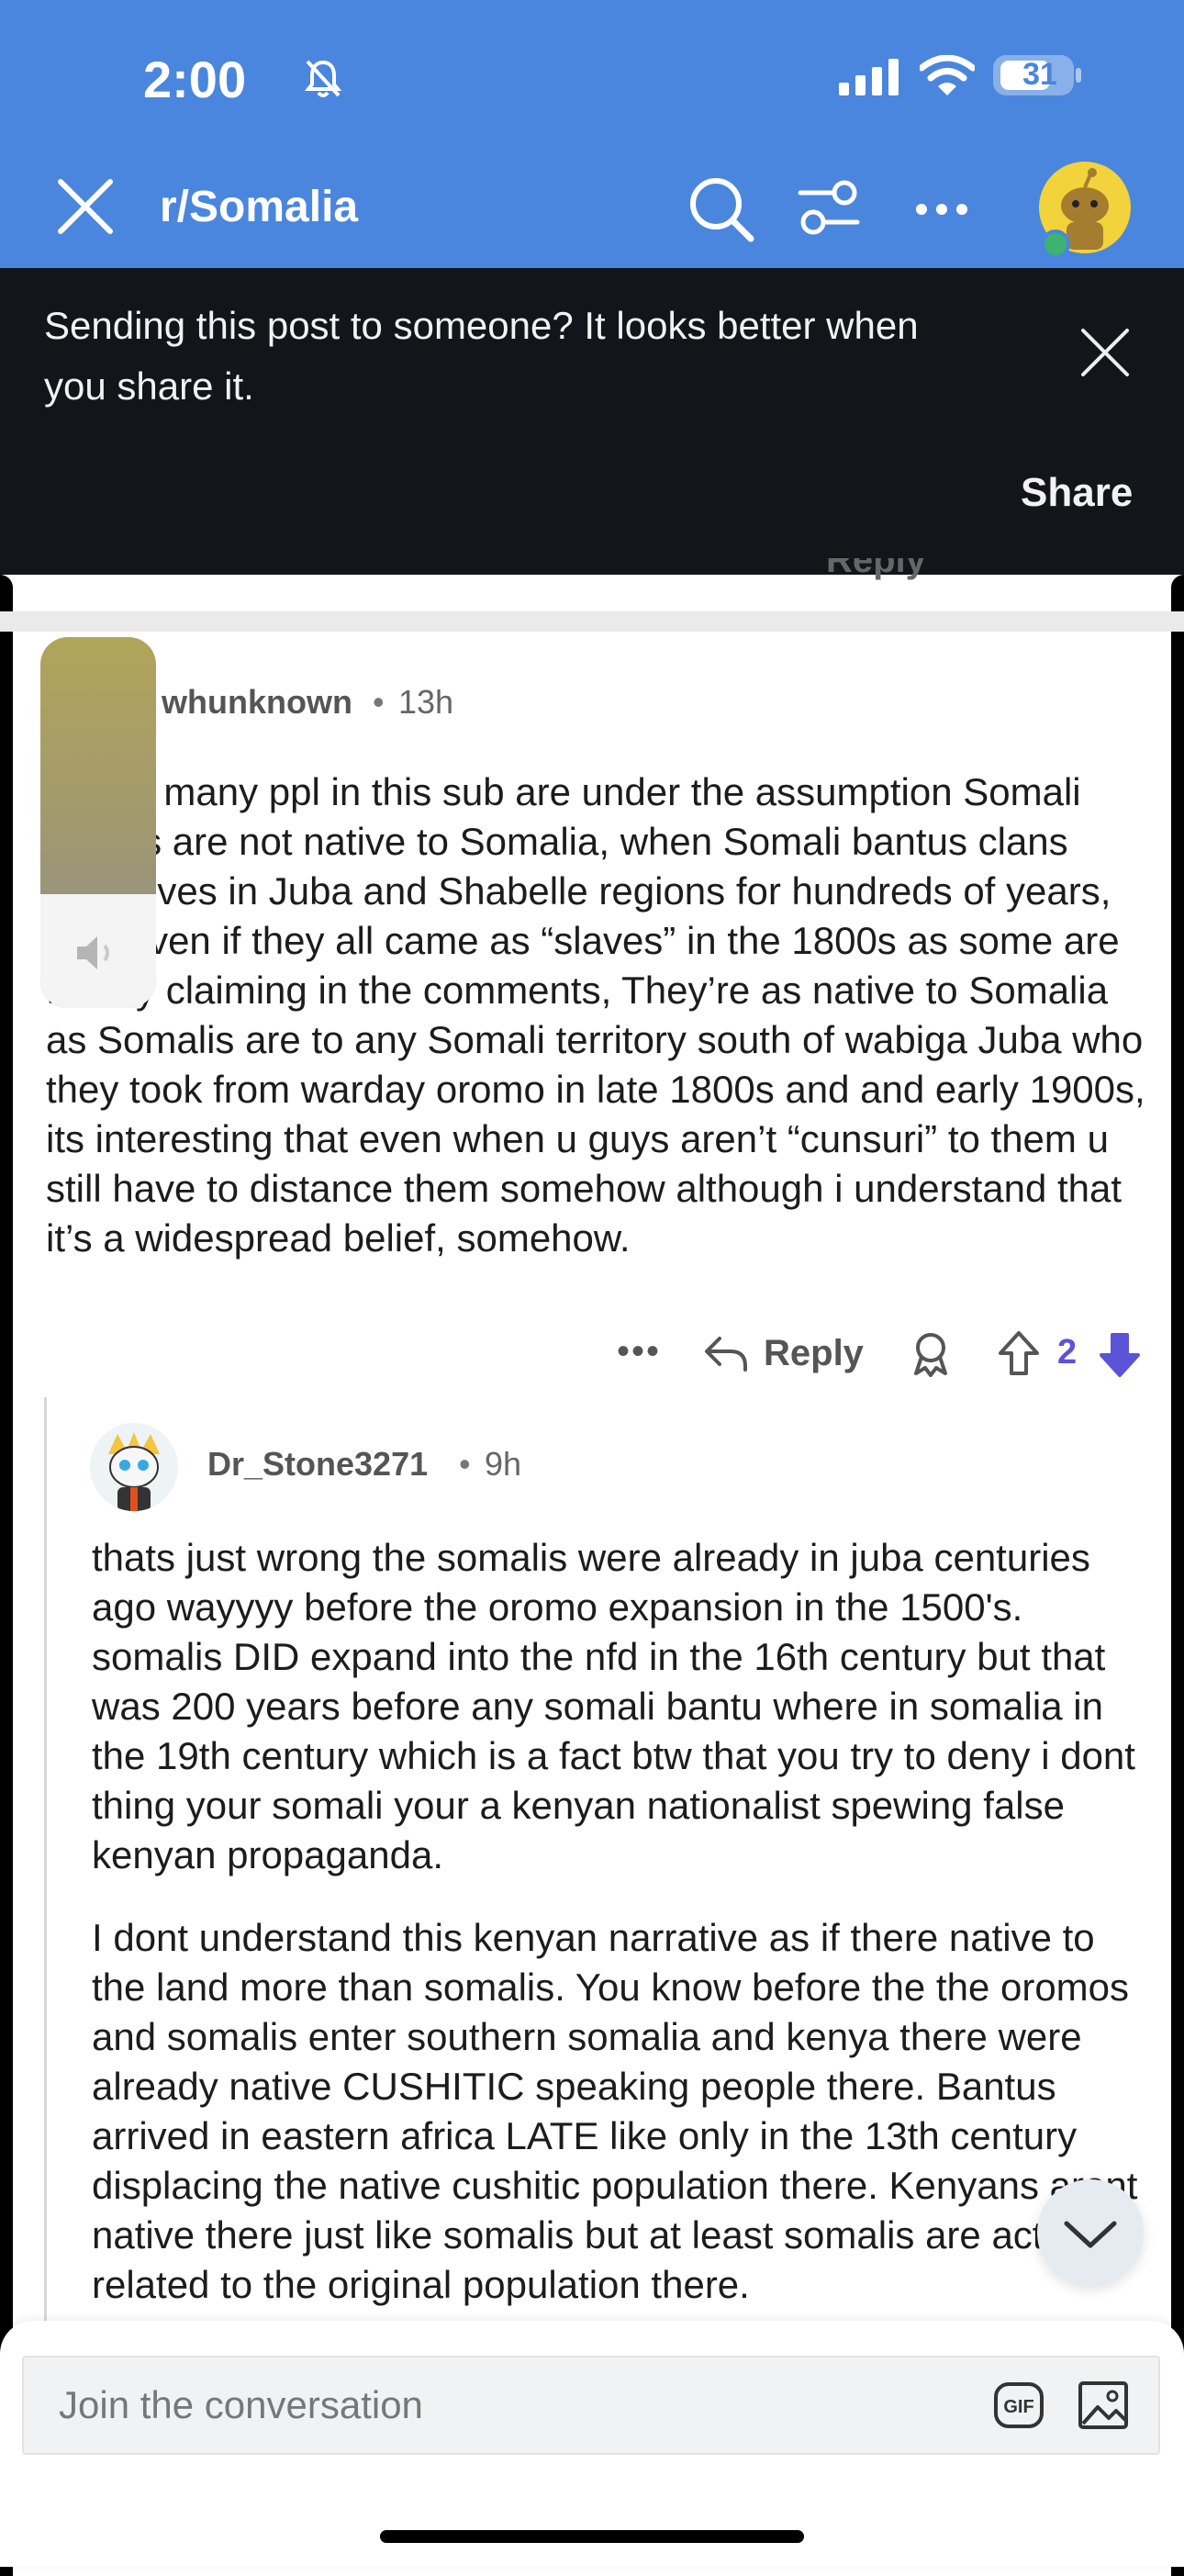 The width and height of the screenshot is (1184, 2576). I want to click on upvote-icon, so click(1019, 1353).